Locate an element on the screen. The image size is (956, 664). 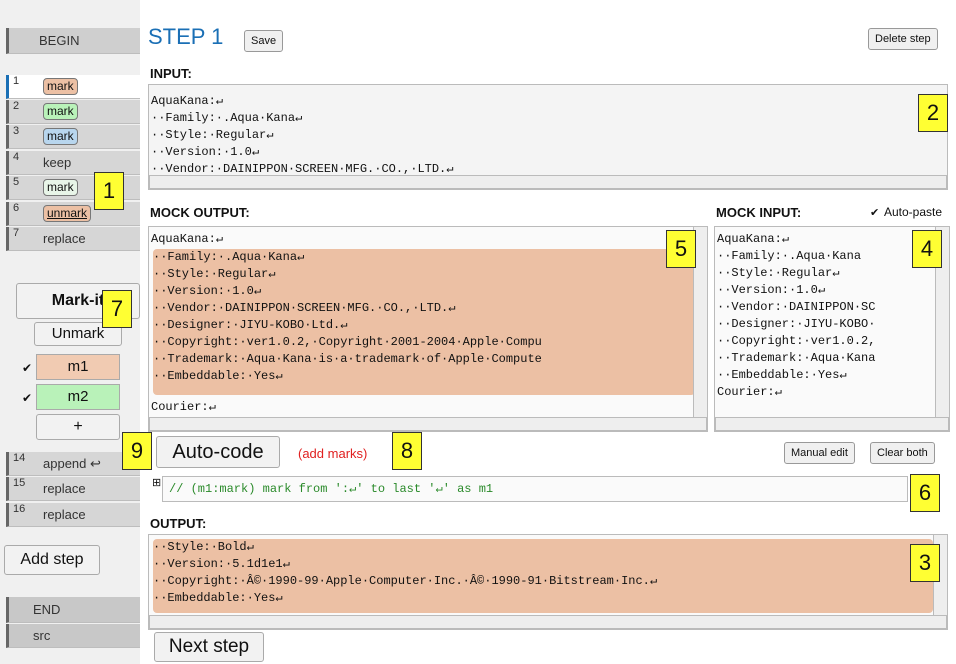
add-marks-note: (add marks) is located at coordinates (333, 453).